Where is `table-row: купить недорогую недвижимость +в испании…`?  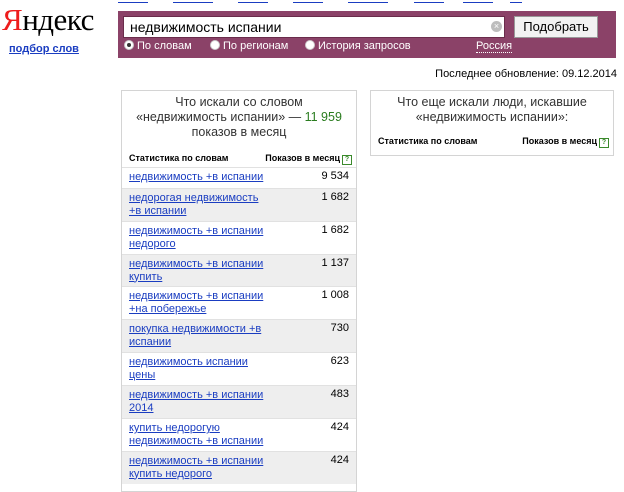 table-row: купить недорогую недвижимость +в испании… is located at coordinates (239, 434).